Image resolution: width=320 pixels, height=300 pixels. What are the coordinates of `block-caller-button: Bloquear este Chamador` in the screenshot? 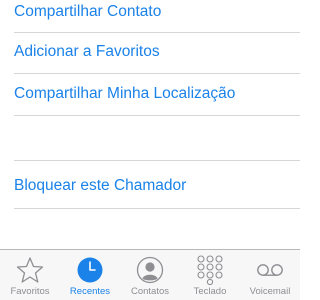 It's located at (157, 186).